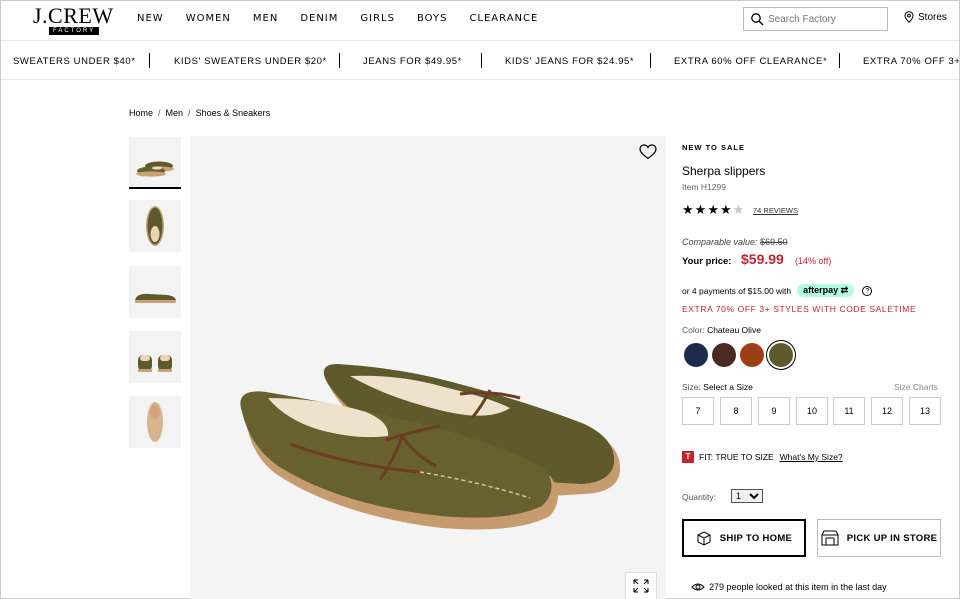 This screenshot has height=599, width=960. Describe the element at coordinates (932, 17) in the screenshot. I see `stores-label: Stores` at that location.